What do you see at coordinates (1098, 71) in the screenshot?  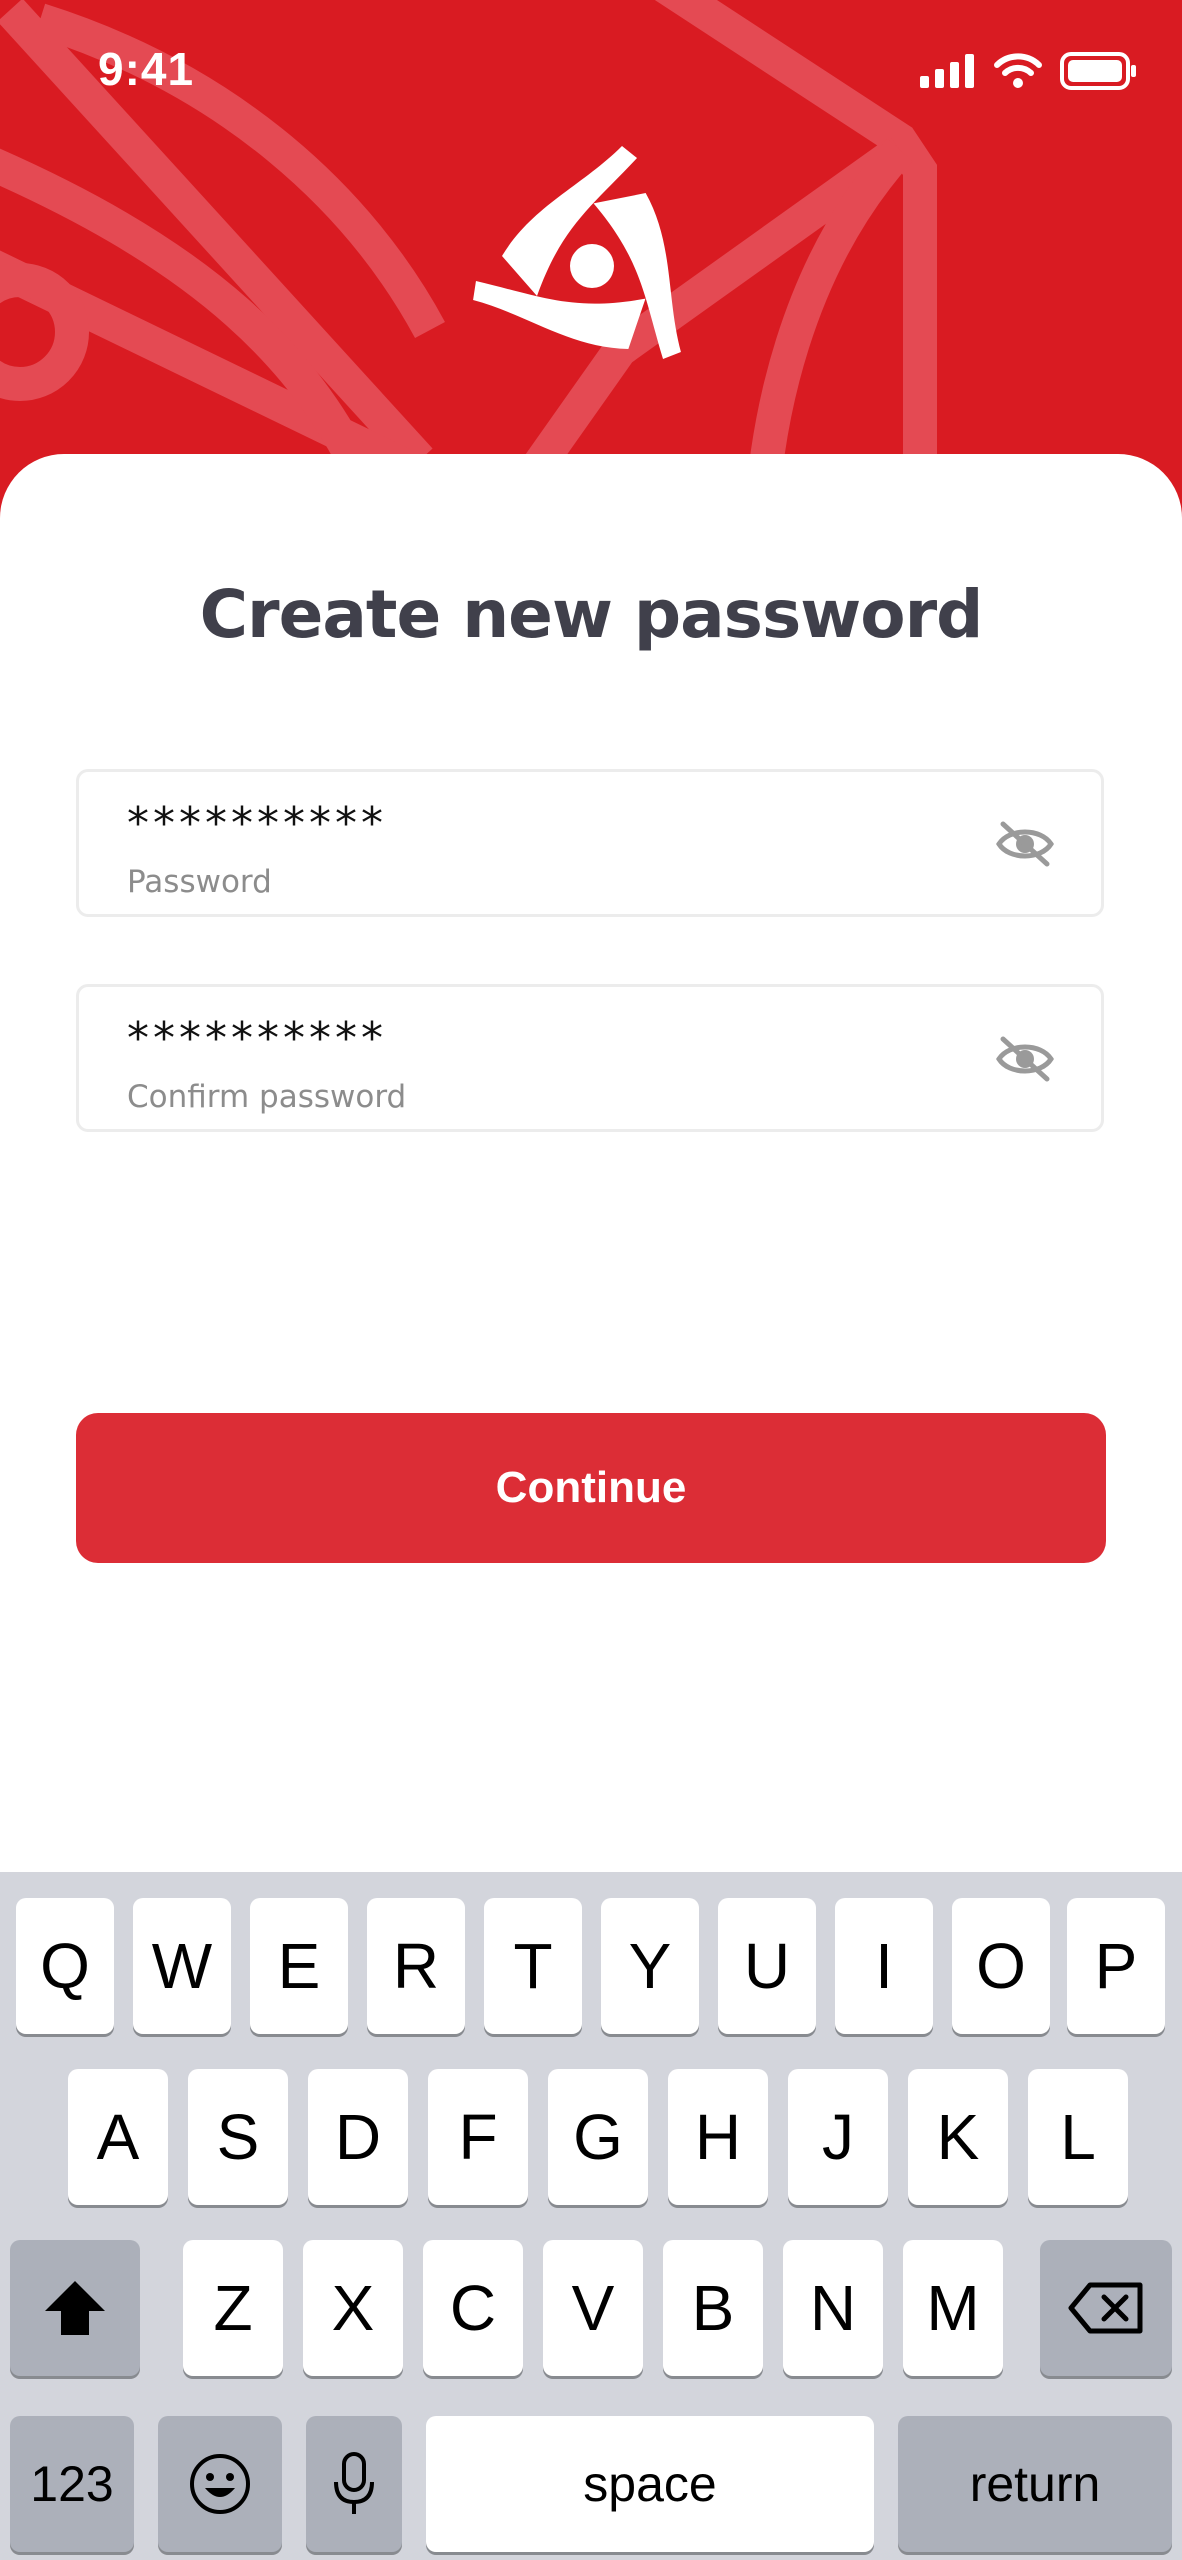 I see `battery-icon` at bounding box center [1098, 71].